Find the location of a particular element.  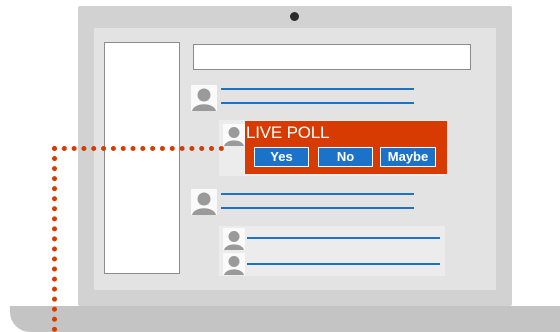

search-input is located at coordinates (332, 57).